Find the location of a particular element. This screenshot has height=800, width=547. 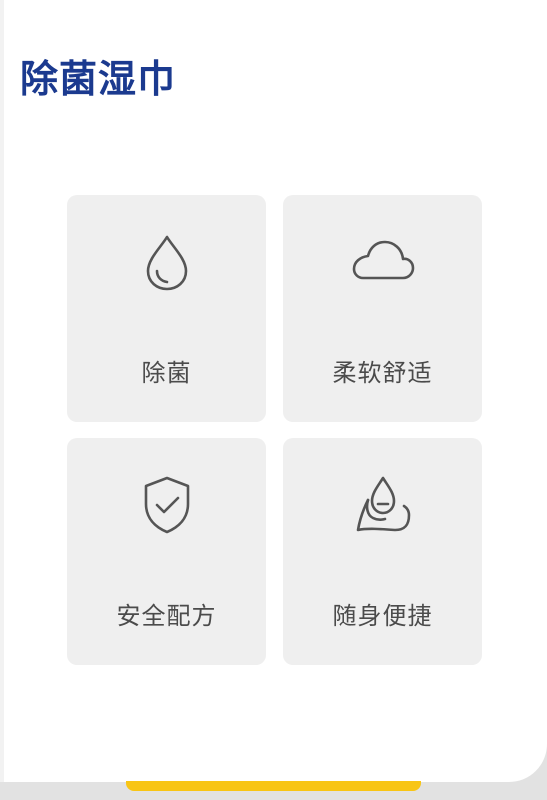

feature-label: 柔软舒适 is located at coordinates (382, 373).